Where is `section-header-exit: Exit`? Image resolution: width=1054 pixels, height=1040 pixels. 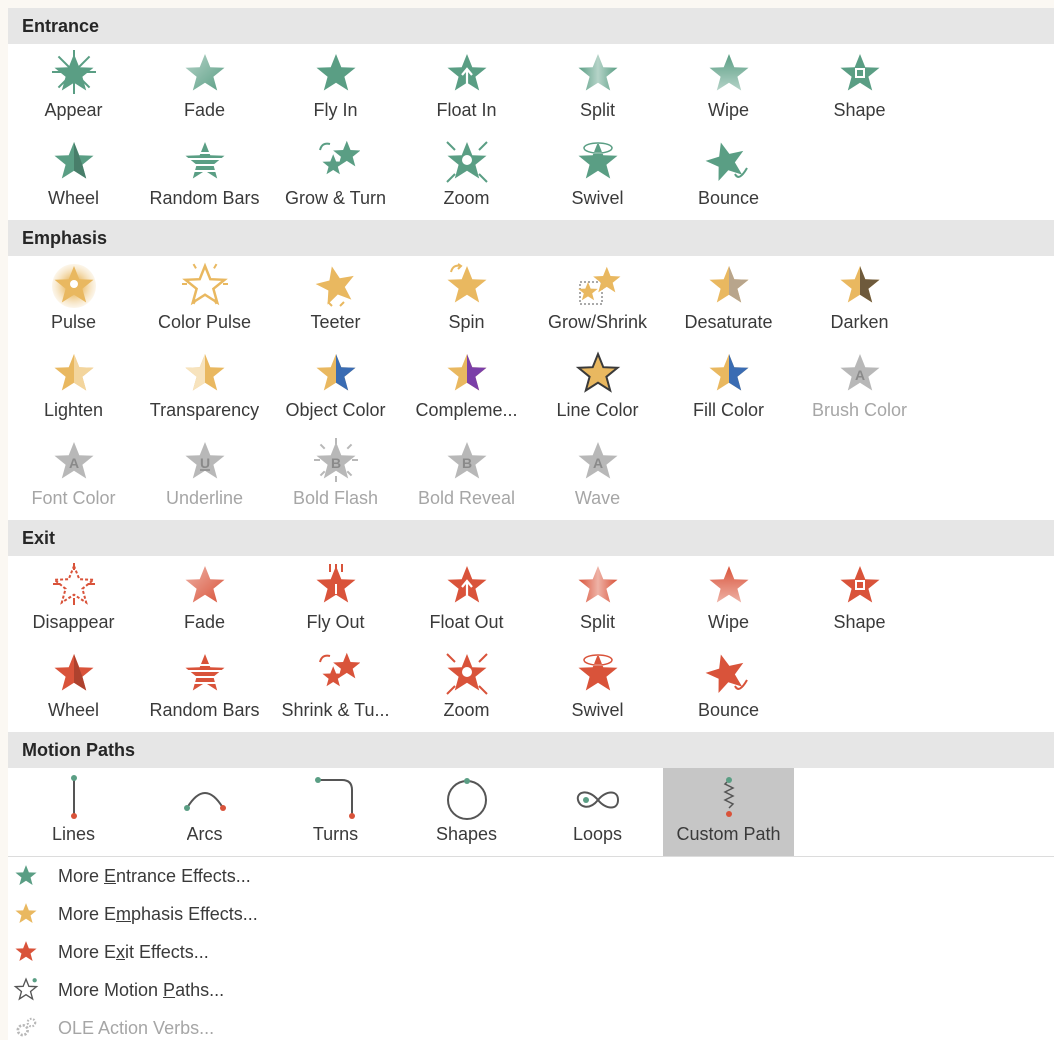
section-header-exit: Exit is located at coordinates (531, 538).